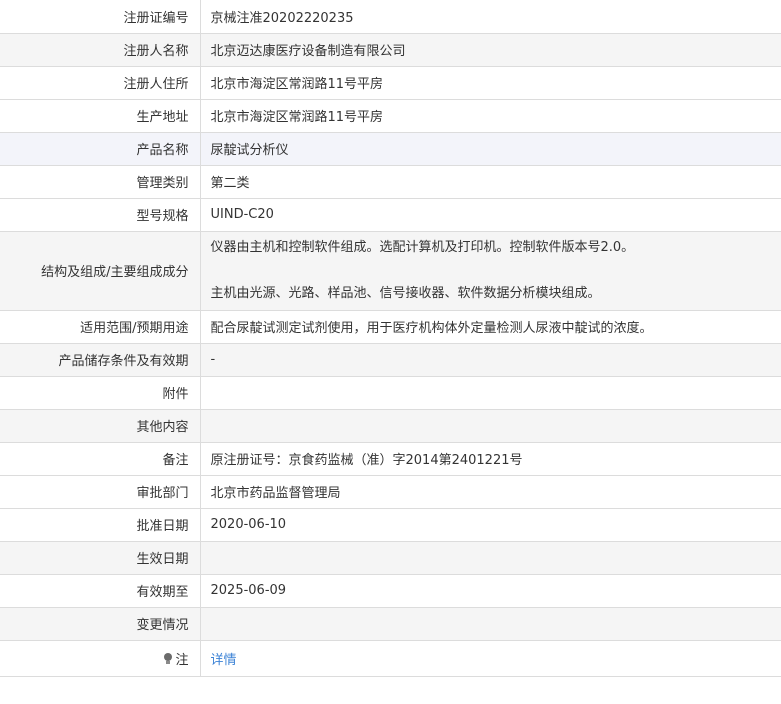 The image size is (781, 704). I want to click on registration-number-value: 京械注准20202220235, so click(490, 17).